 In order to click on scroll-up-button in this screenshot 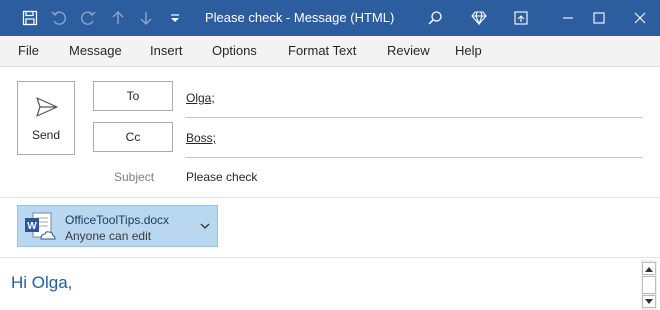, I will do `click(649, 268)`.